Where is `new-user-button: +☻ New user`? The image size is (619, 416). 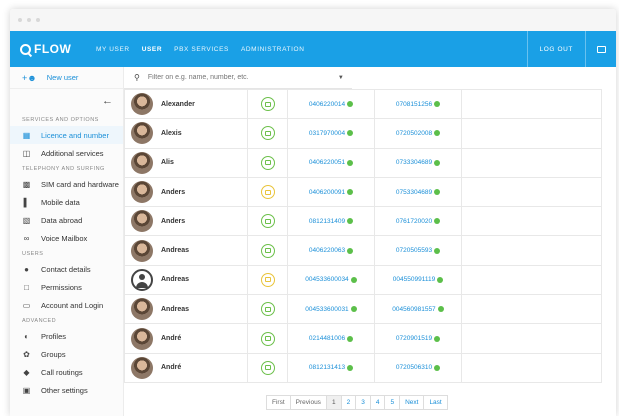
new-user-button: +☻ New user is located at coordinates (66, 78).